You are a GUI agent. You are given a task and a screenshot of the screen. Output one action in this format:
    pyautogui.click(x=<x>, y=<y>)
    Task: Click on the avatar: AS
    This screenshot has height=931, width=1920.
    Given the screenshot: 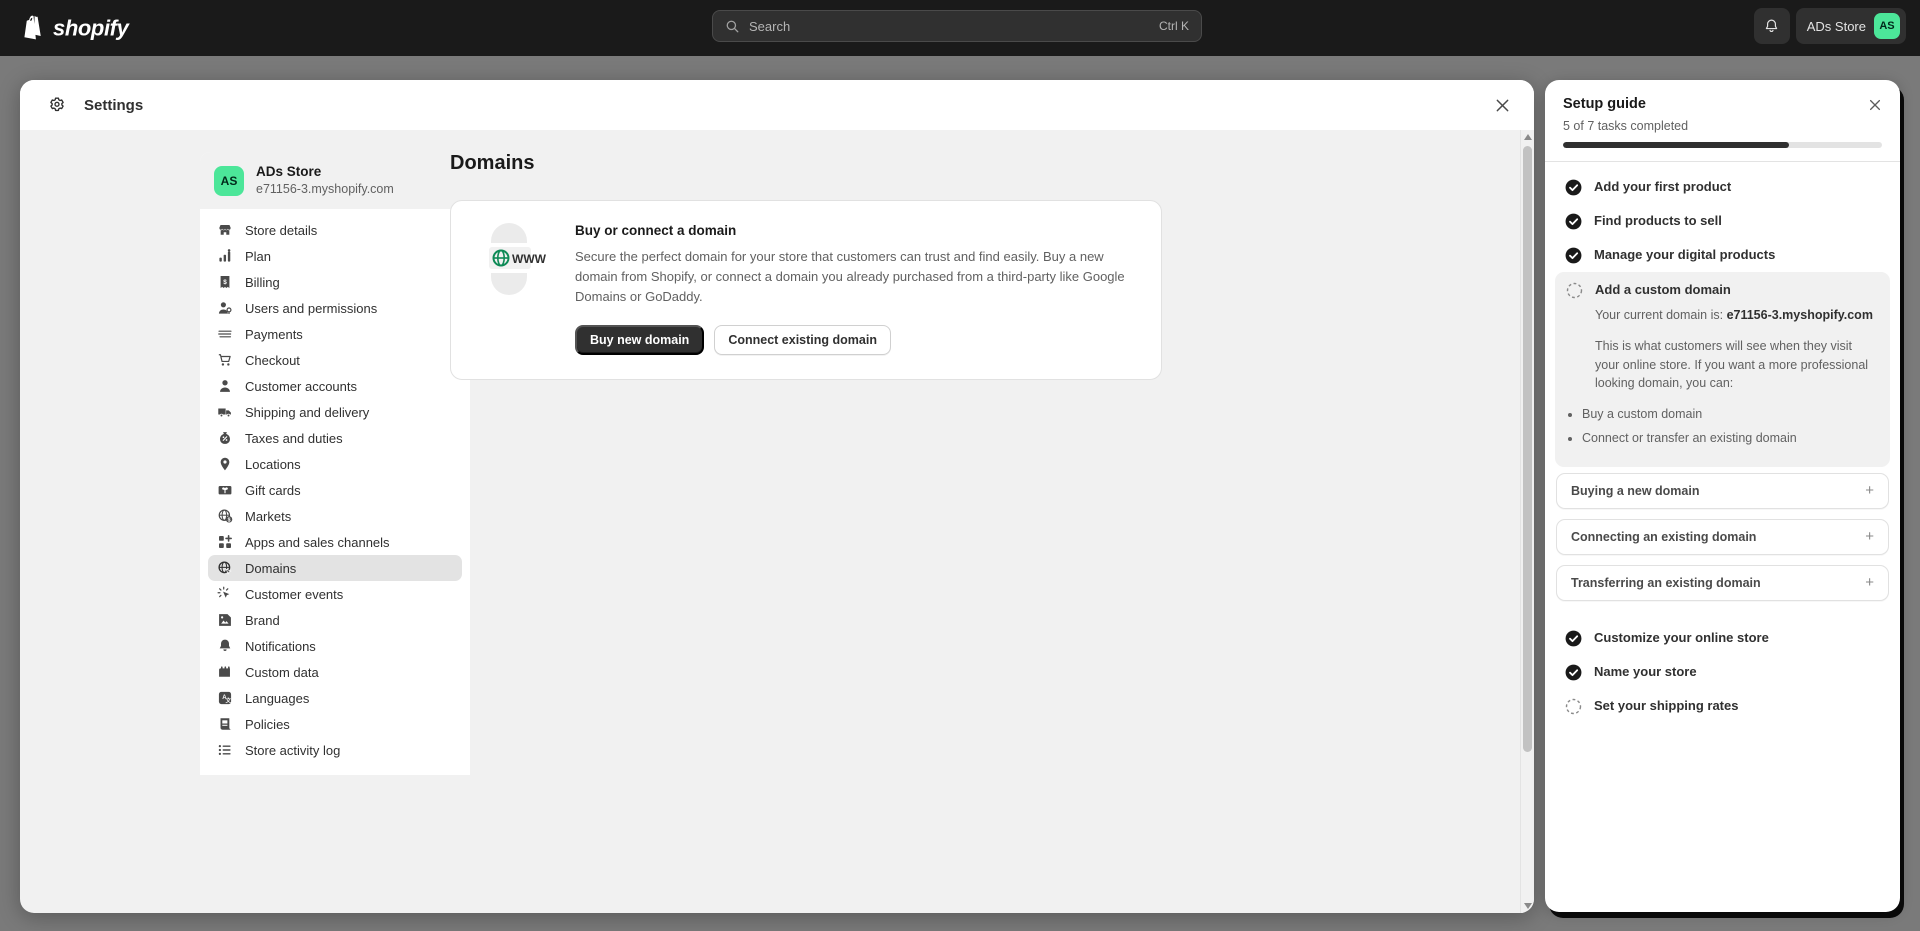 What is the action you would take?
    pyautogui.click(x=229, y=180)
    